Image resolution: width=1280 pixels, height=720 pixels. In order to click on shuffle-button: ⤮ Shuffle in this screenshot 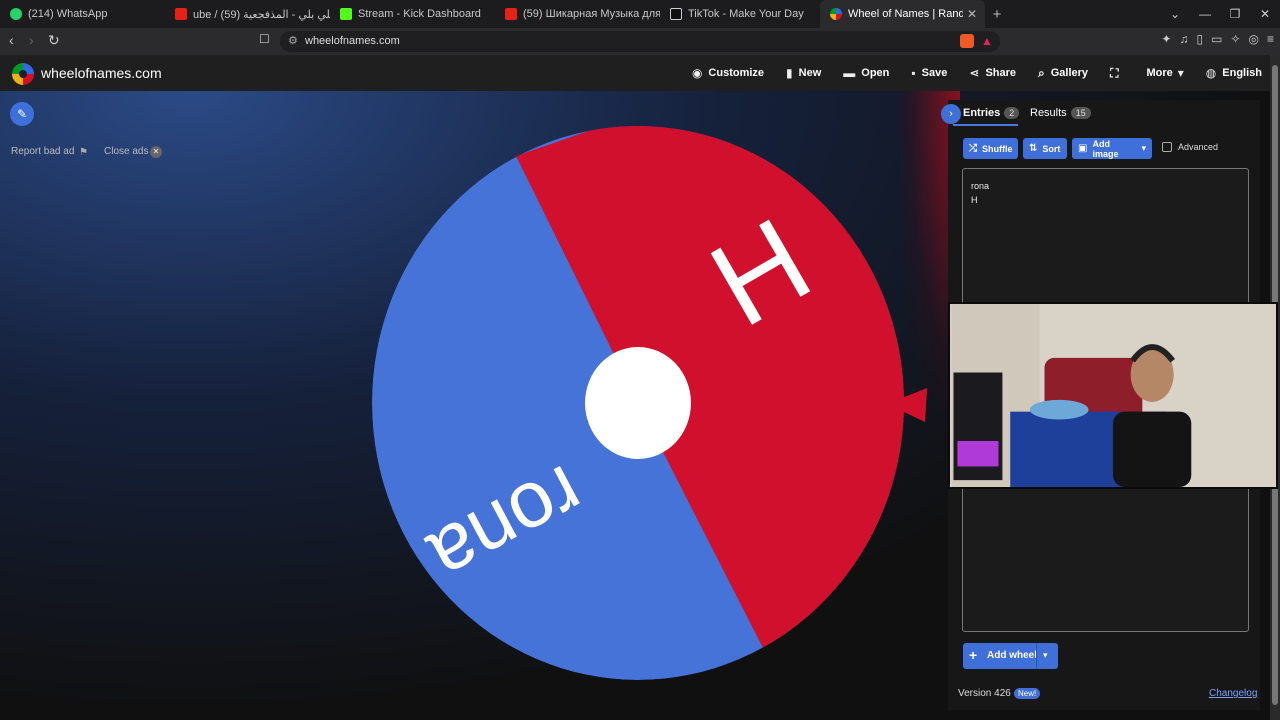, I will do `click(990, 148)`.